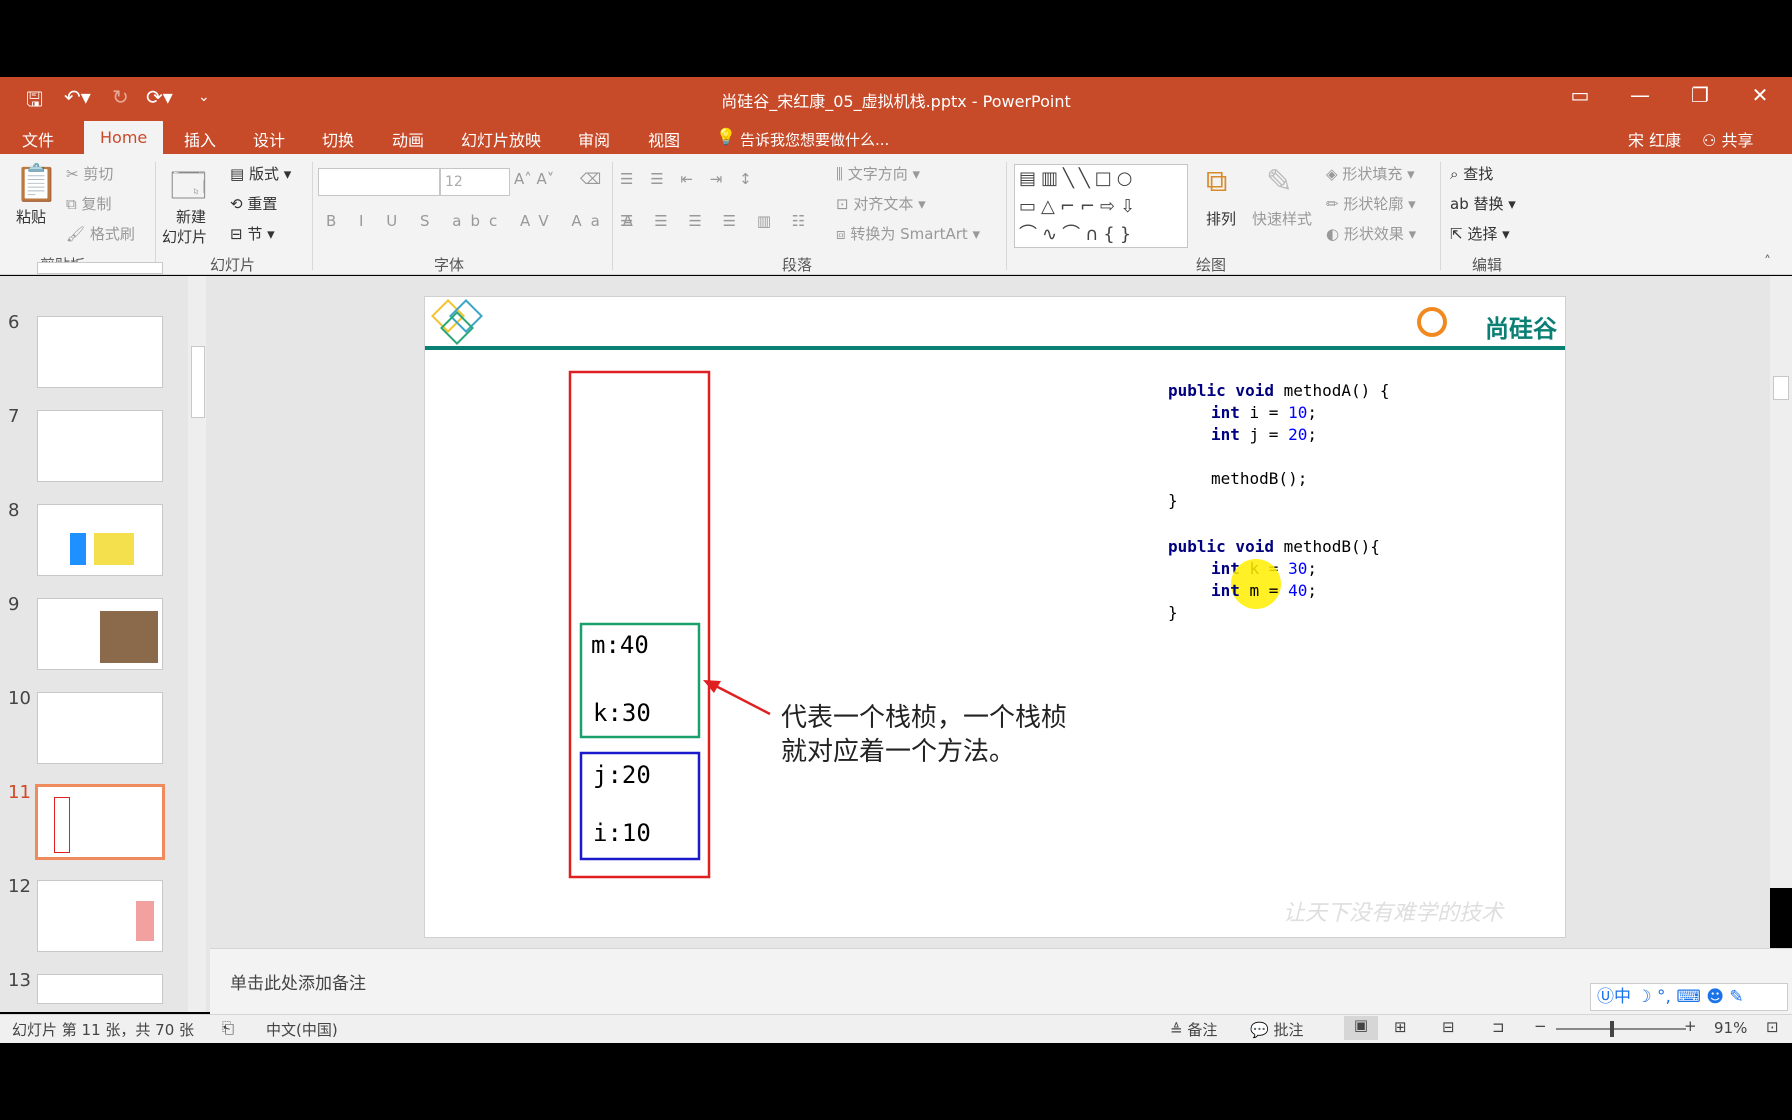 The height and width of the screenshot is (1120, 1792). I want to click on slide-thumbnail-pane: 6 7 8 9 10 11 12 13, so click(105, 637).